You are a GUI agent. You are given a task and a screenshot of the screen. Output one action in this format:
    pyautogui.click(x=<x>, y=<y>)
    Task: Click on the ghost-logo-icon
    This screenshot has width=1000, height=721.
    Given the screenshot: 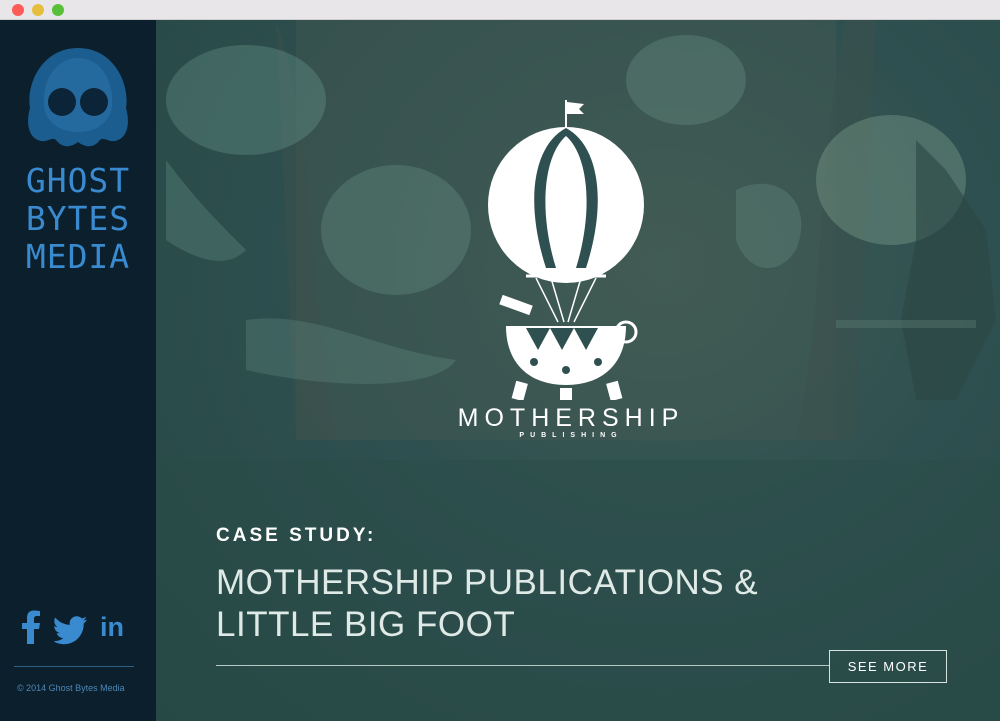 What is the action you would take?
    pyautogui.click(x=78, y=99)
    